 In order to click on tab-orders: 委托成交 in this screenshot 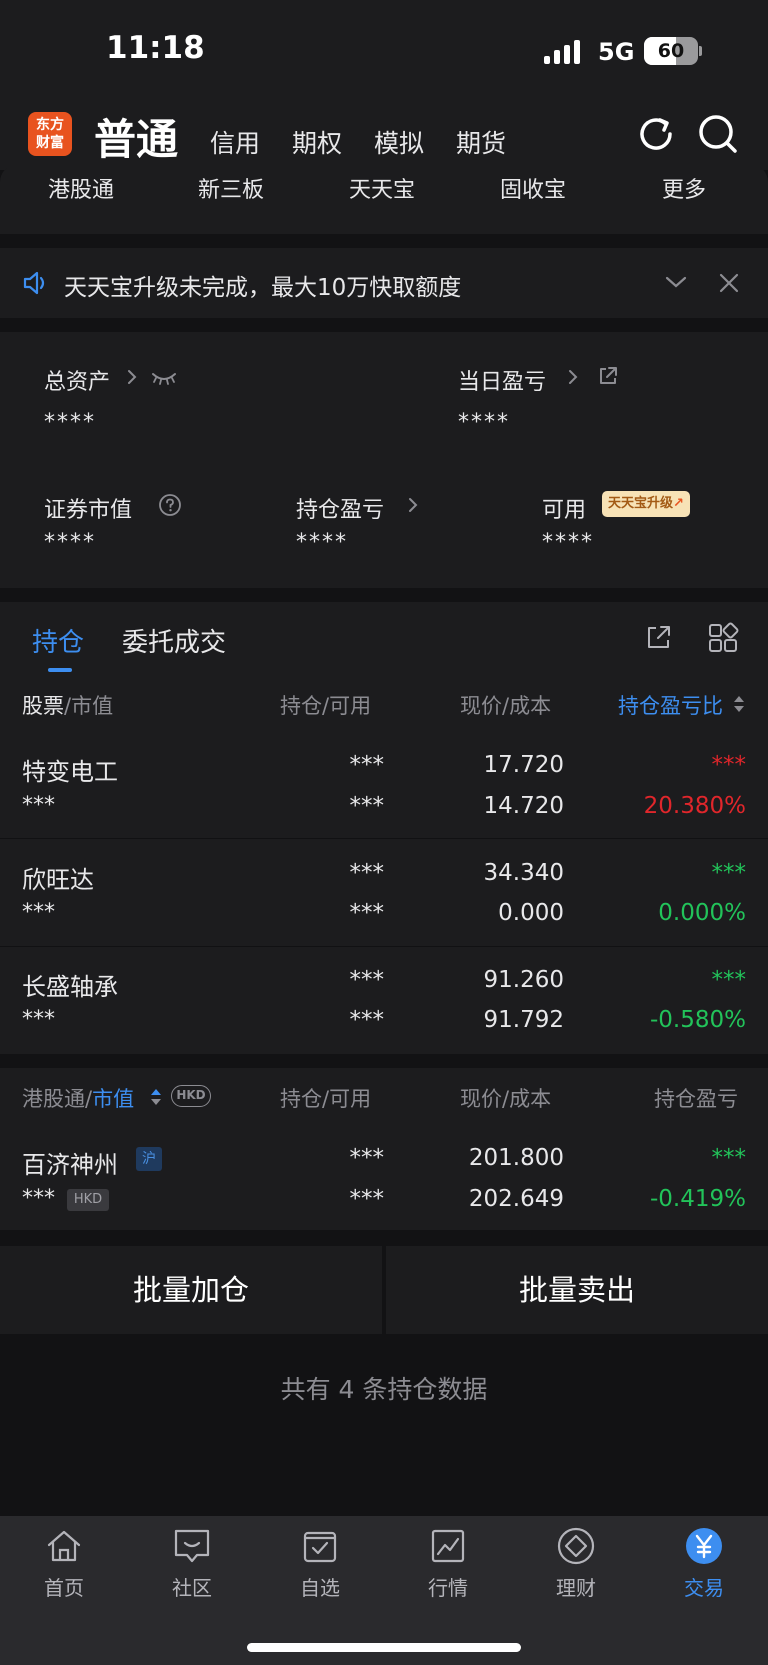, I will do `click(174, 640)`.